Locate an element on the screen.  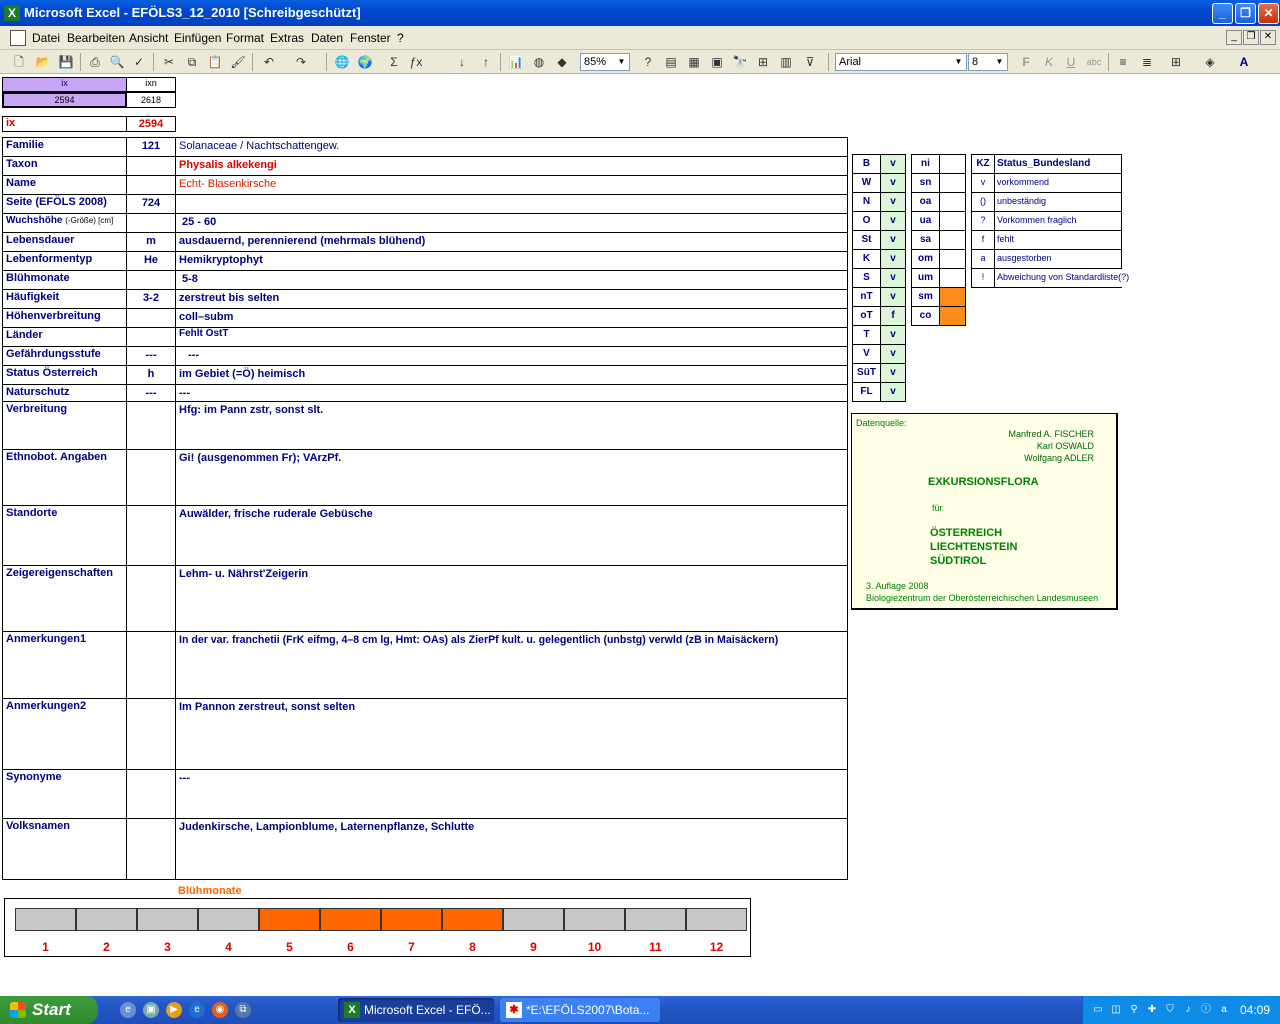
cut-icon: ✂ is located at coordinates (169, 62).